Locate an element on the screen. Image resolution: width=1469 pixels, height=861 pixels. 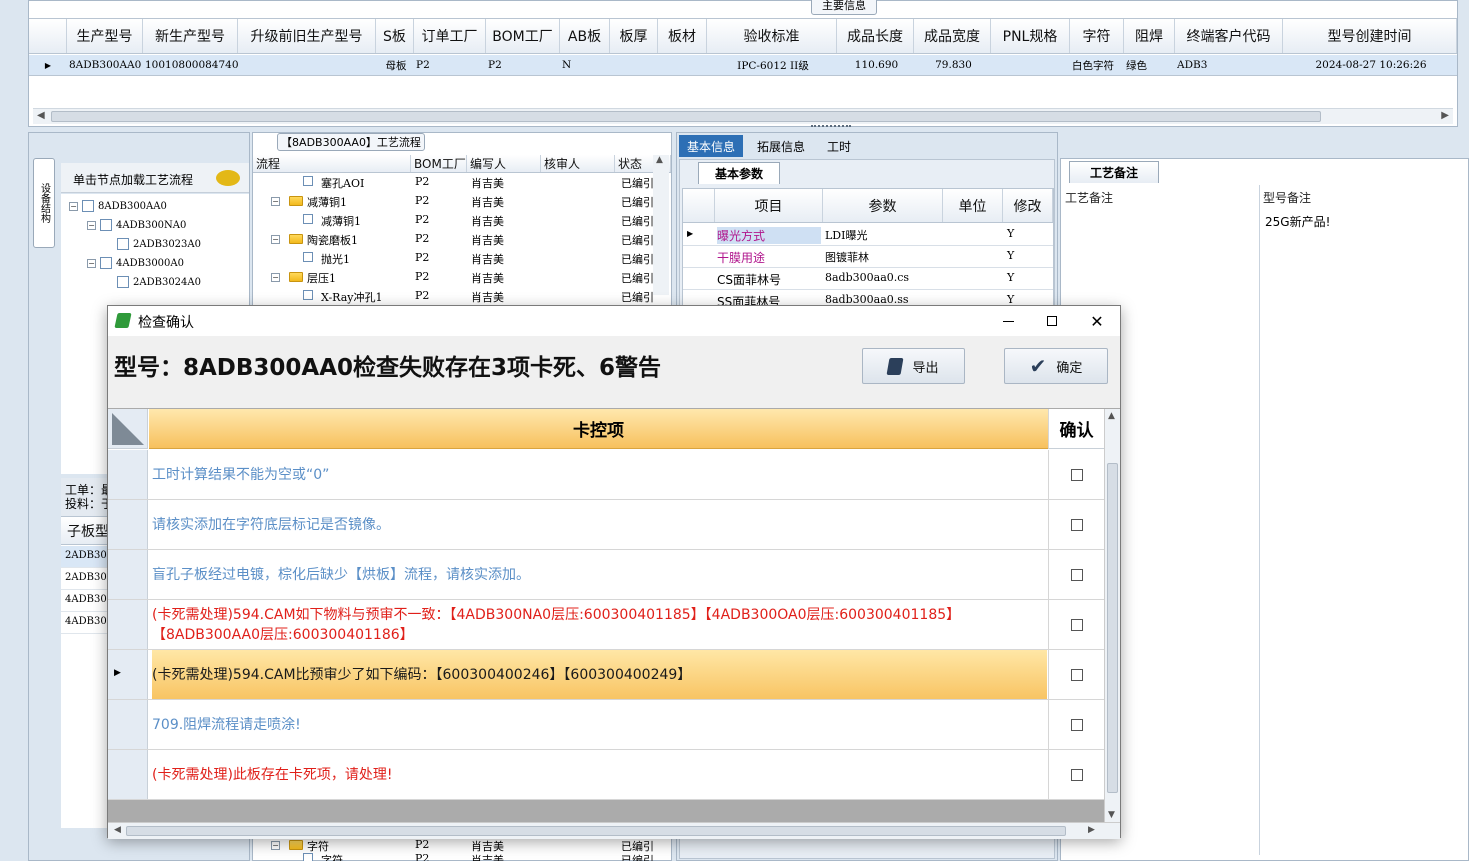
params-row: ▶ 曝光方式 LDI曝光 Y is located at coordinates (868, 235).